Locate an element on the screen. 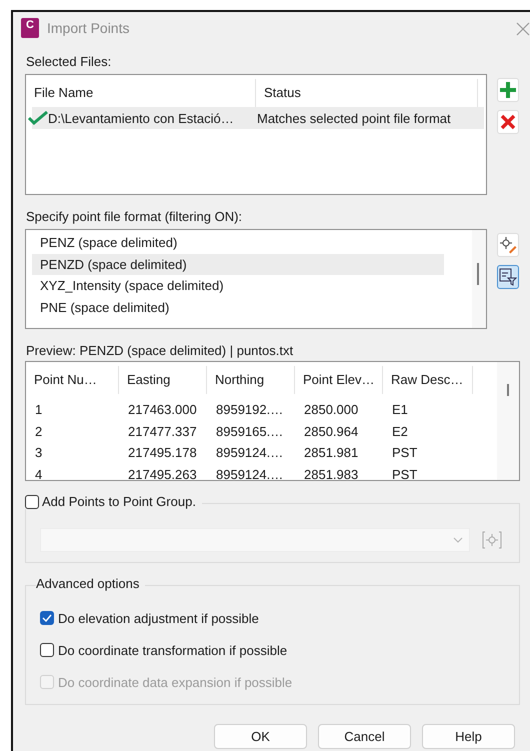  table-cell-text: 217495.178 is located at coordinates (162, 452).